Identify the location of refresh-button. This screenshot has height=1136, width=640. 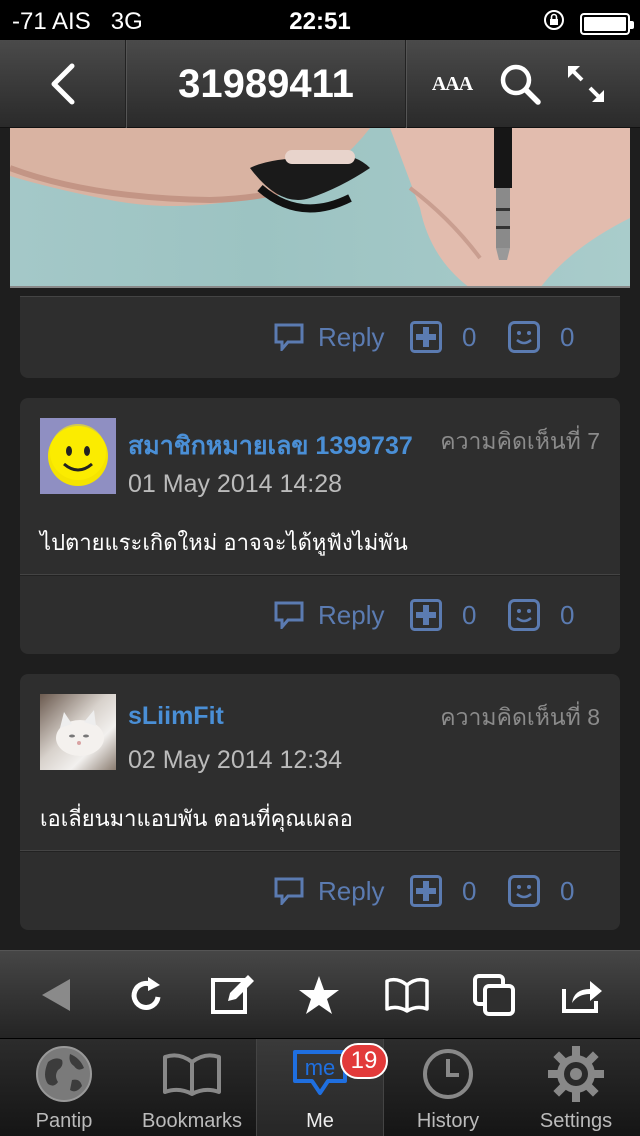
(146, 995).